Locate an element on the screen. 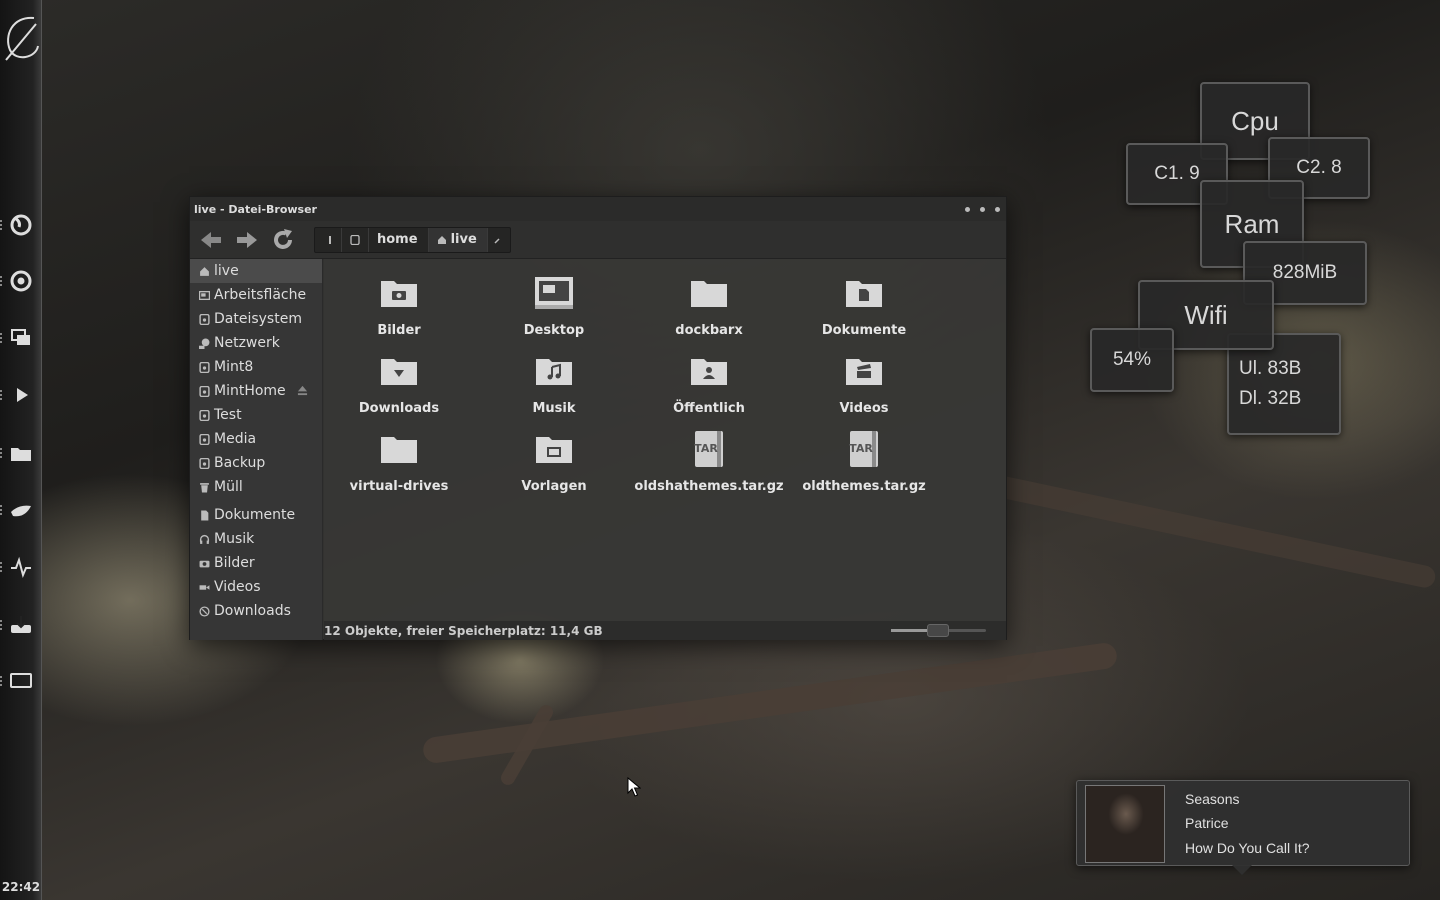 Image resolution: width=1440 pixels, height=900 pixels. dock-file-manager is located at coordinates (21, 453).